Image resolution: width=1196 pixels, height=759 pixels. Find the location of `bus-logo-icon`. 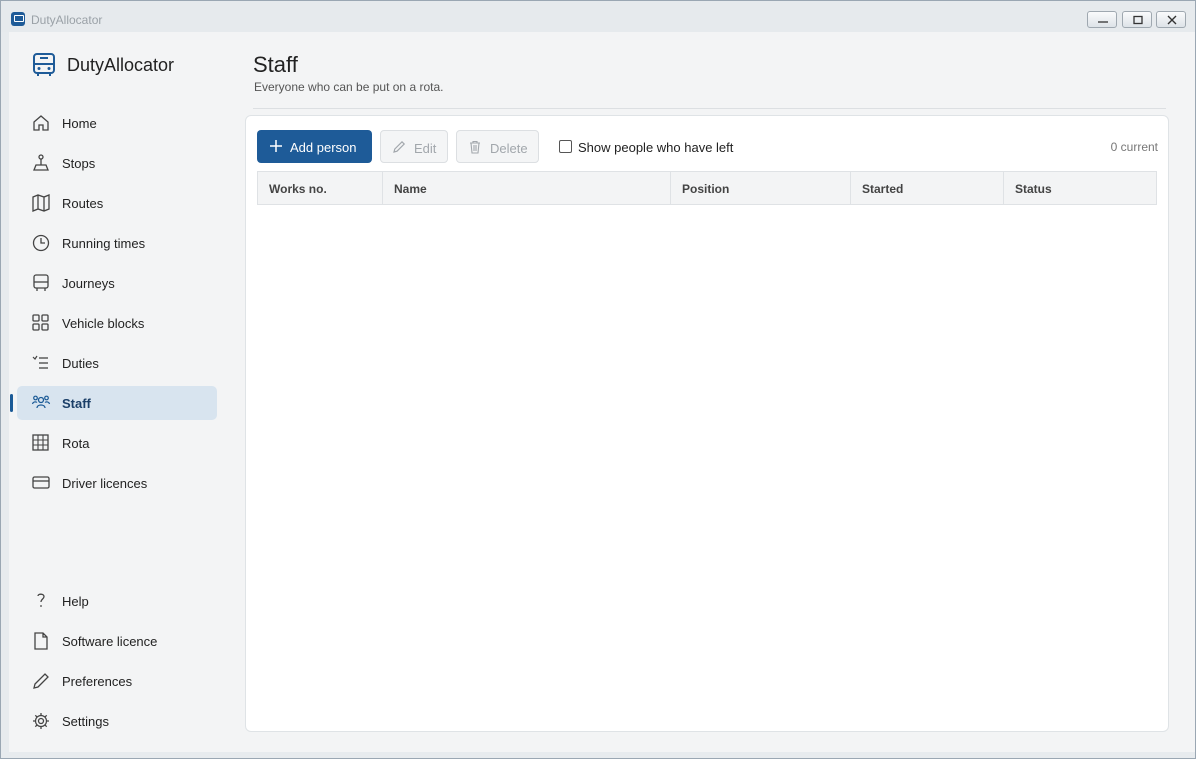

bus-logo-icon is located at coordinates (44, 64).